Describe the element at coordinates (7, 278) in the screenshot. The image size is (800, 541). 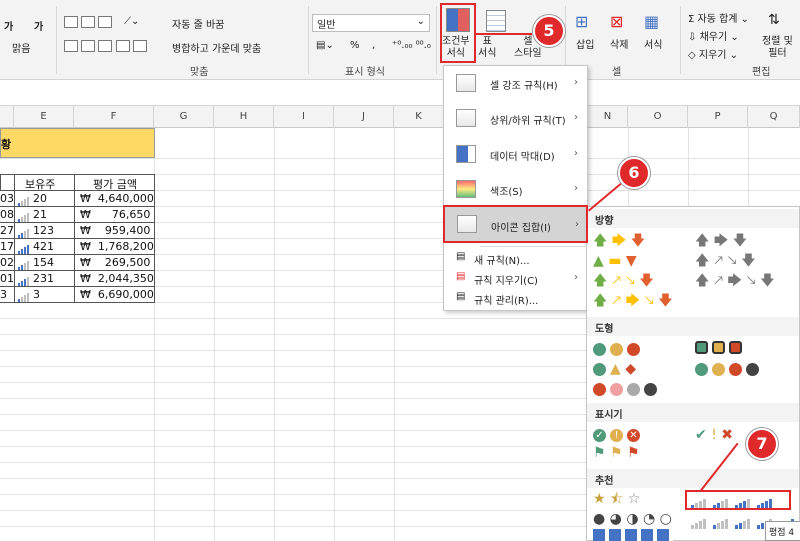
I see `cell-left: 01` at that location.